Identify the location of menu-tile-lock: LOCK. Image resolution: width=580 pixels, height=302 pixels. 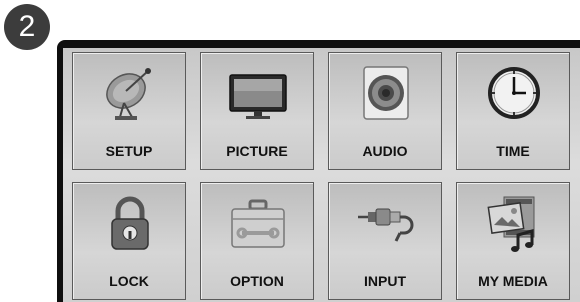
(129, 241).